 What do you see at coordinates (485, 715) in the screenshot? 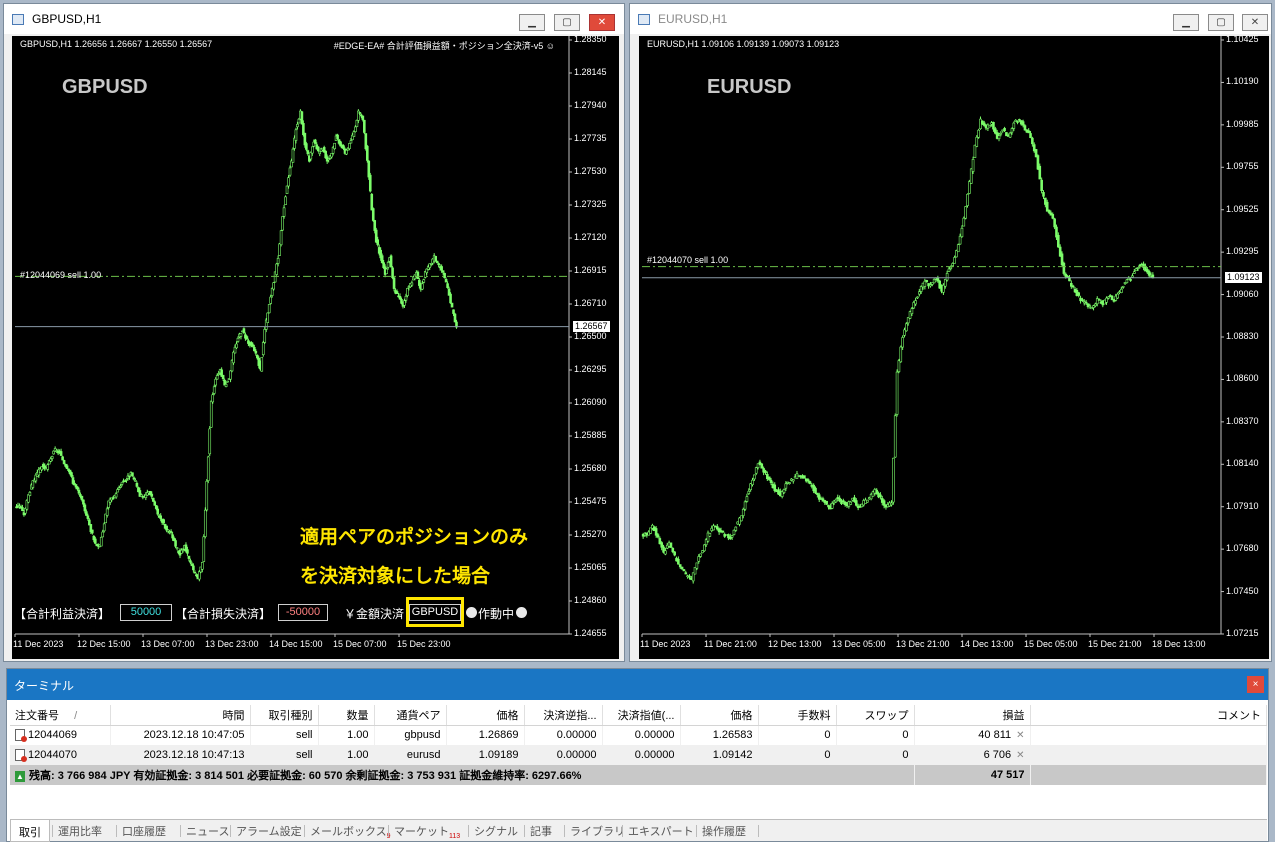
I see `col-price: 価格` at bounding box center [485, 715].